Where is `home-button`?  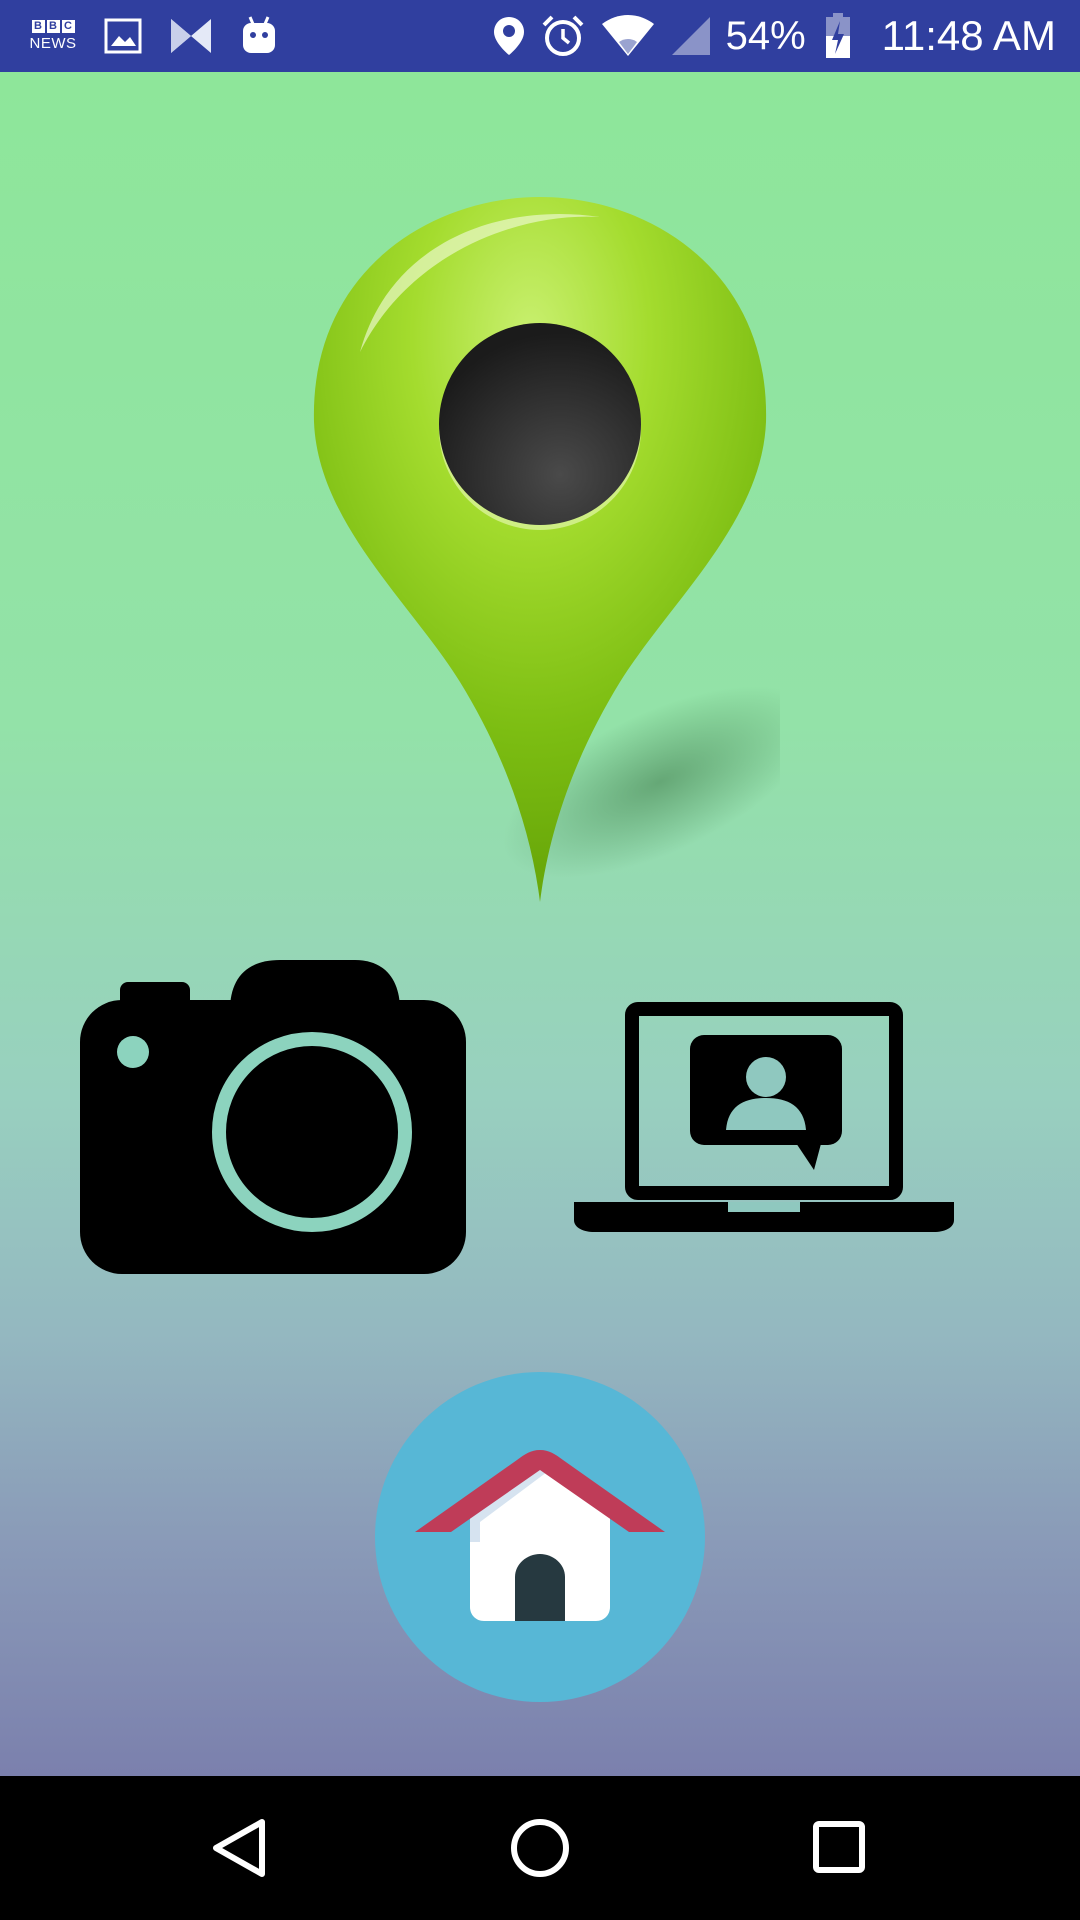
home-button is located at coordinates (540, 1537).